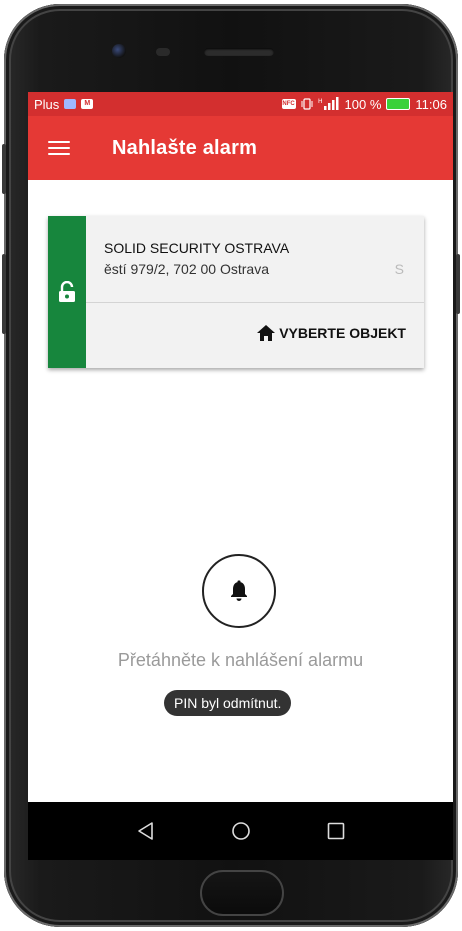  Describe the element at coordinates (328, 103) in the screenshot. I see `signal-icon: H` at that location.